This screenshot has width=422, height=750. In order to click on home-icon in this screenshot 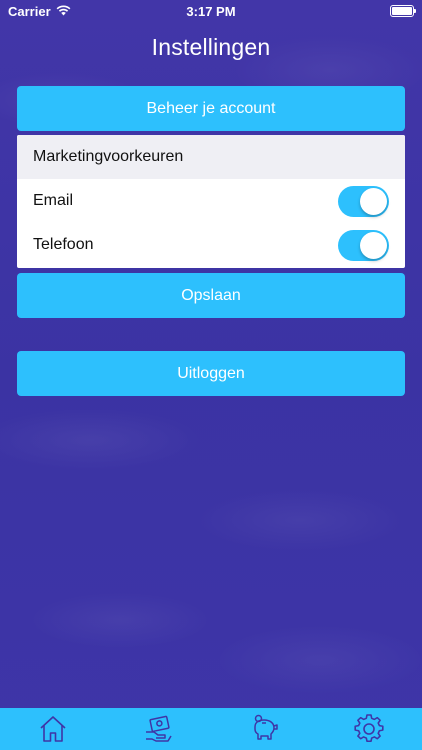, I will do `click(53, 729)`.